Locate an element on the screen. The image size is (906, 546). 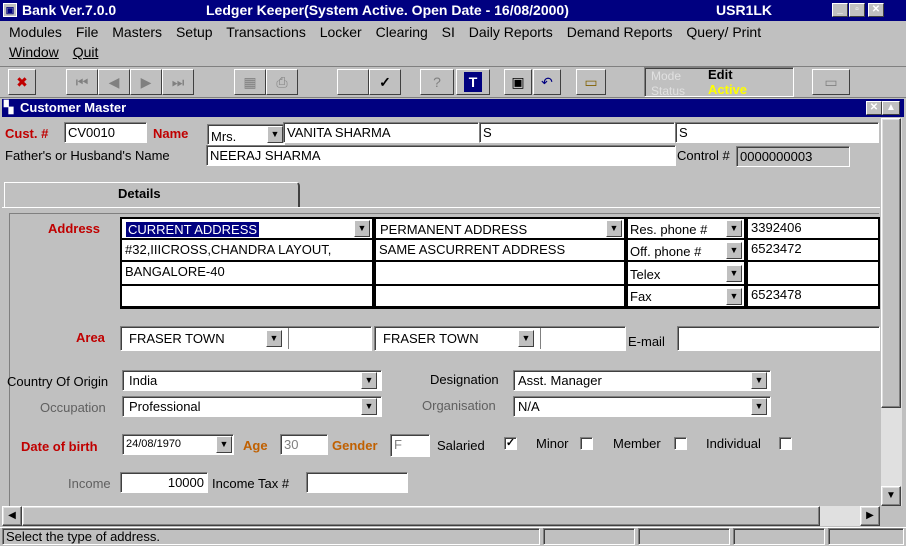
country-select: India is located at coordinates (252, 380).